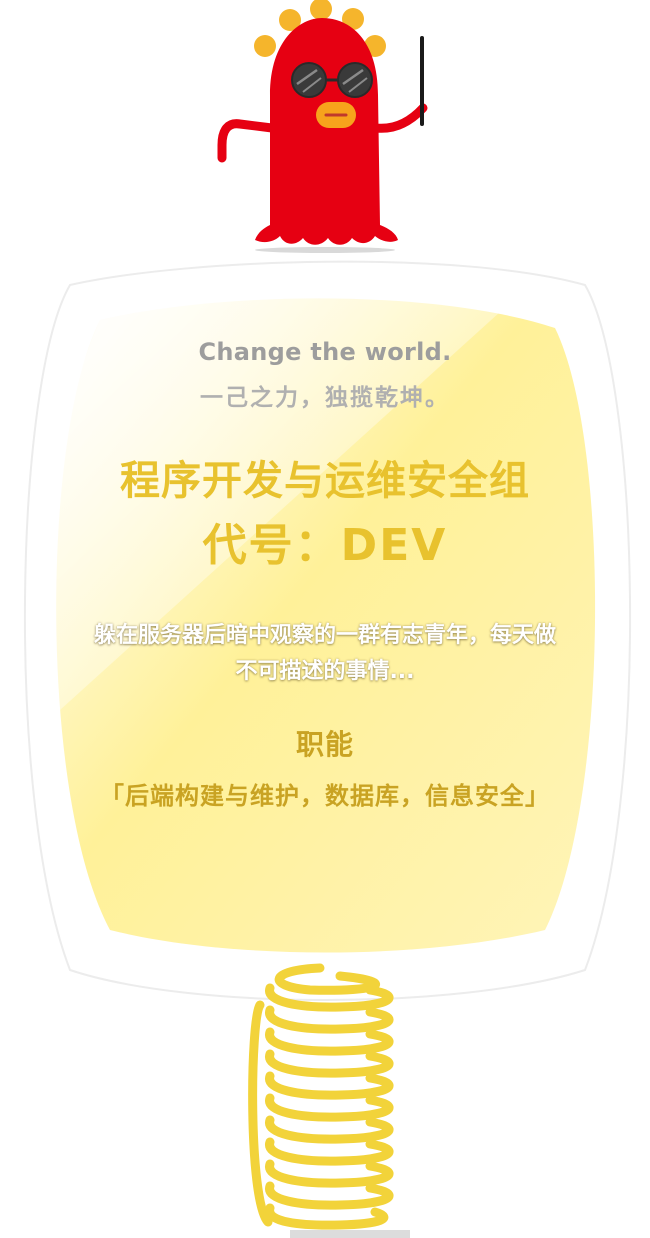 Image resolution: width=650 pixels, height=1238 pixels. What do you see at coordinates (325, 545) in the screenshot?
I see `team-code: 代号：DEV` at bounding box center [325, 545].